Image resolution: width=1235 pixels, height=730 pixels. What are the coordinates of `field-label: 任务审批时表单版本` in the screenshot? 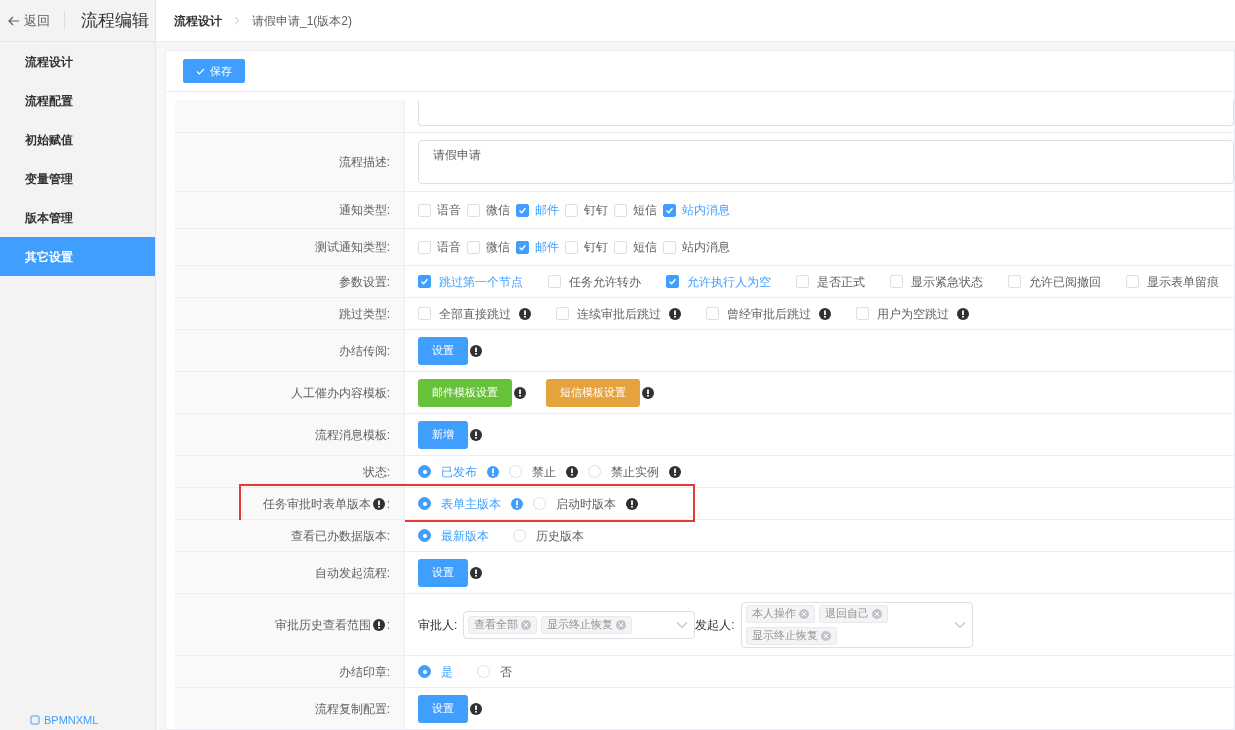 It's located at (316, 504).